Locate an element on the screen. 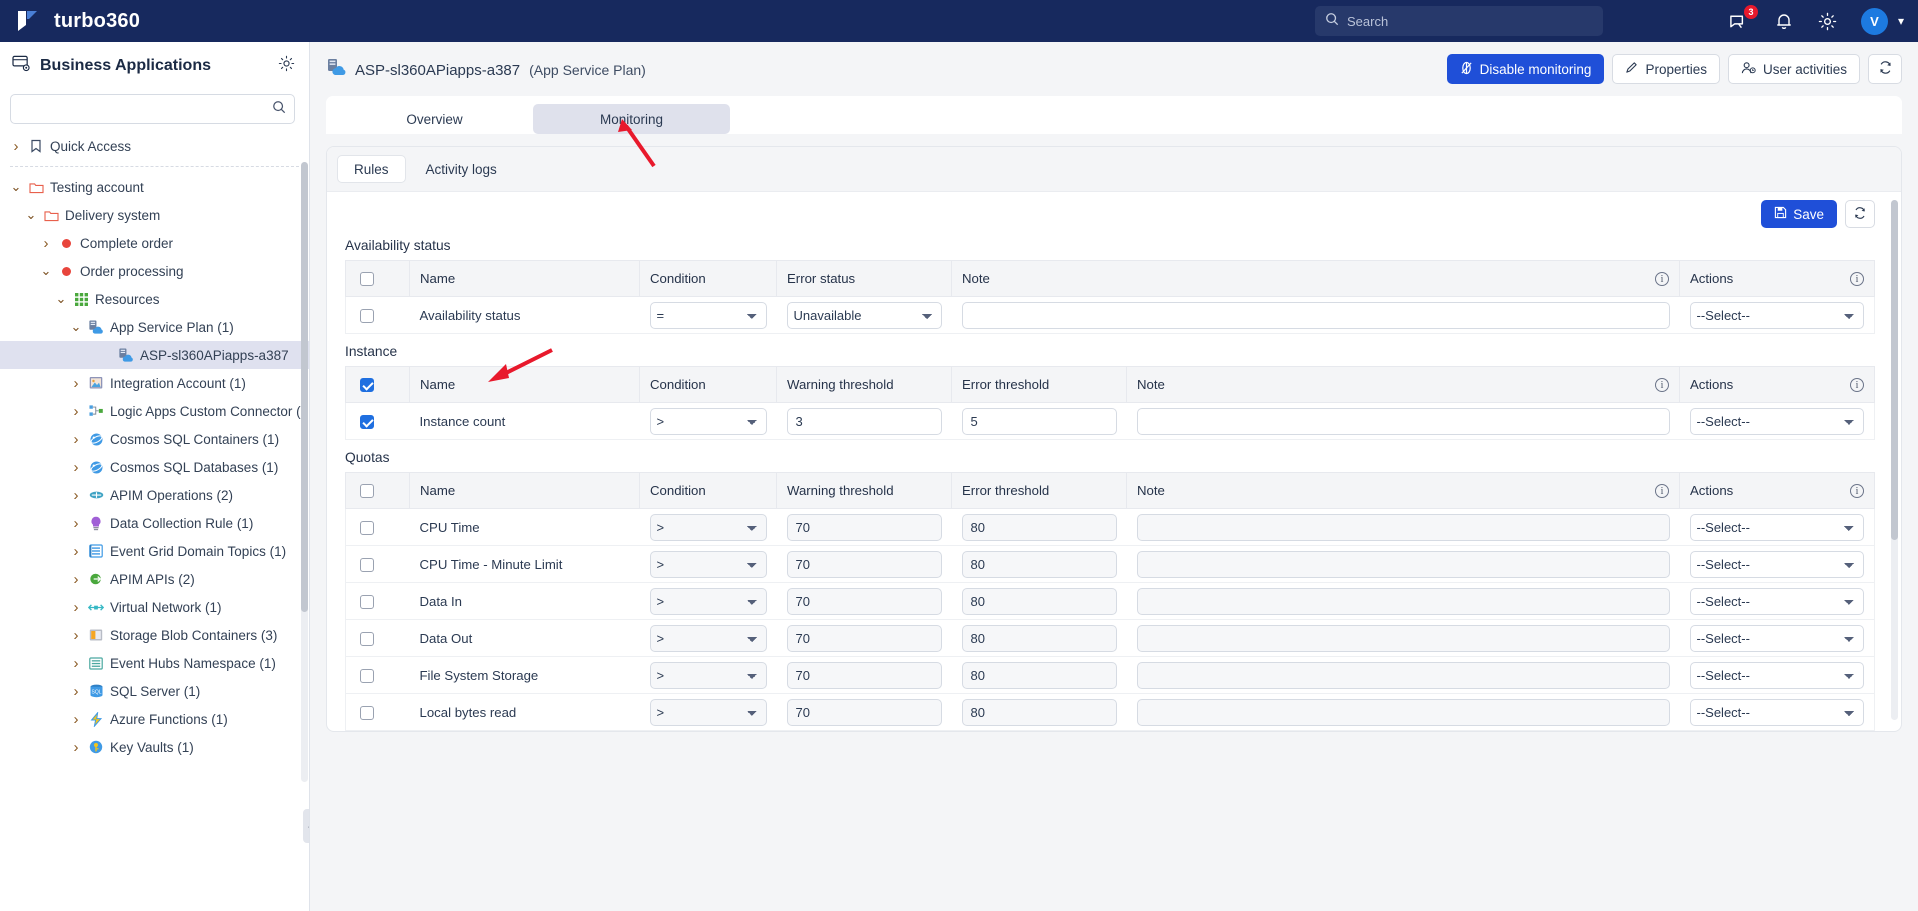 The image size is (1918, 911). sidebar-item-azure-functions-1: › Azure Functions (1) is located at coordinates (154, 719).